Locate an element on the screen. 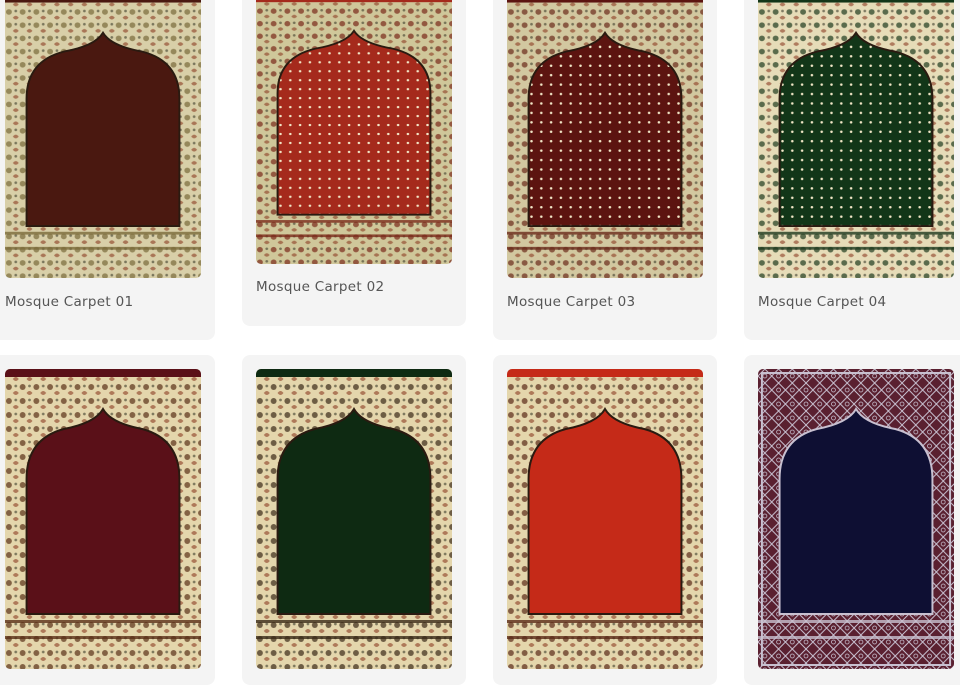 The height and width of the screenshot is (685, 960). product-title: Mosque Carpet 02 is located at coordinates (320, 287).